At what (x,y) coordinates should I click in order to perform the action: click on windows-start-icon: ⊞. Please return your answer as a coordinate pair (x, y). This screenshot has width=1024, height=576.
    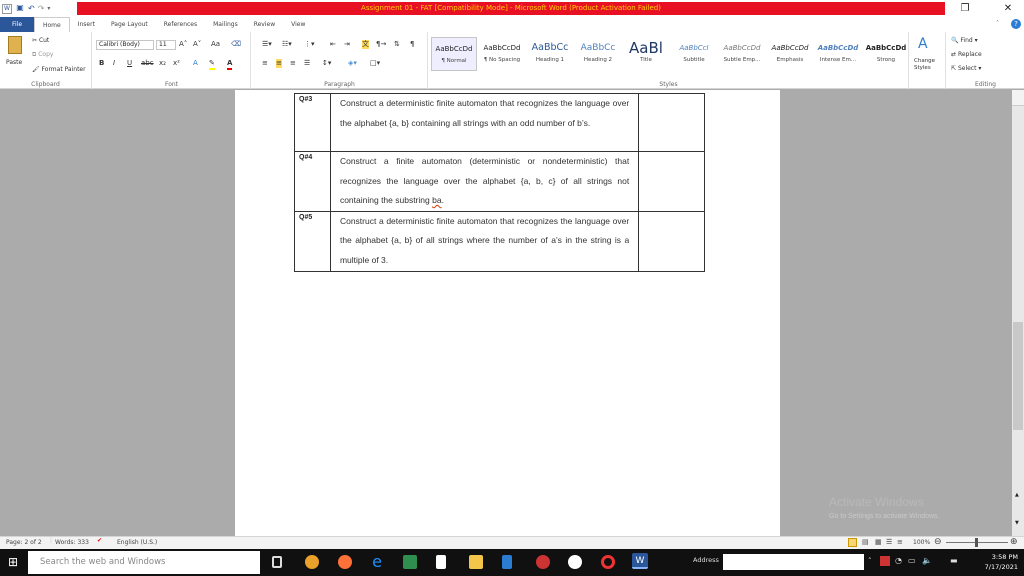
    Looking at the image, I should click on (13, 562).